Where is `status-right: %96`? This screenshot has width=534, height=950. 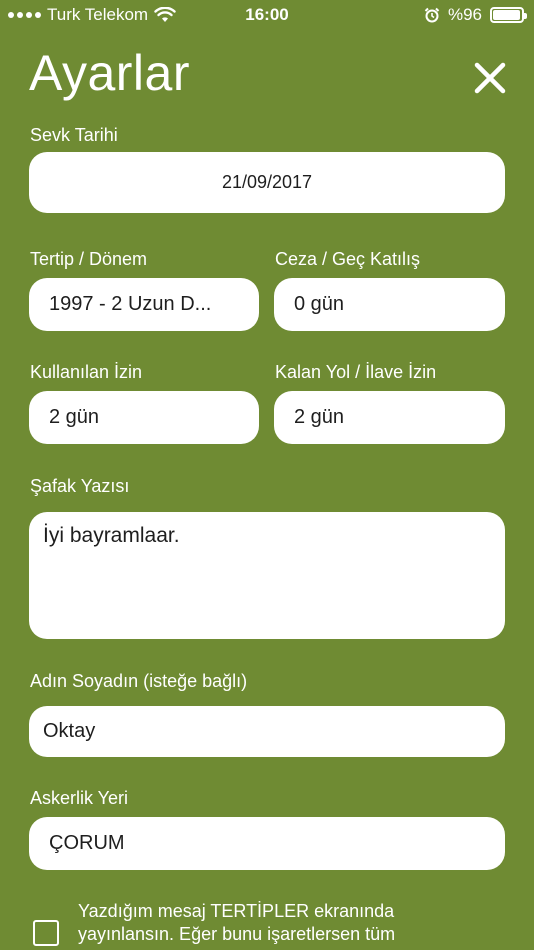
status-right: %96 is located at coordinates (475, 15).